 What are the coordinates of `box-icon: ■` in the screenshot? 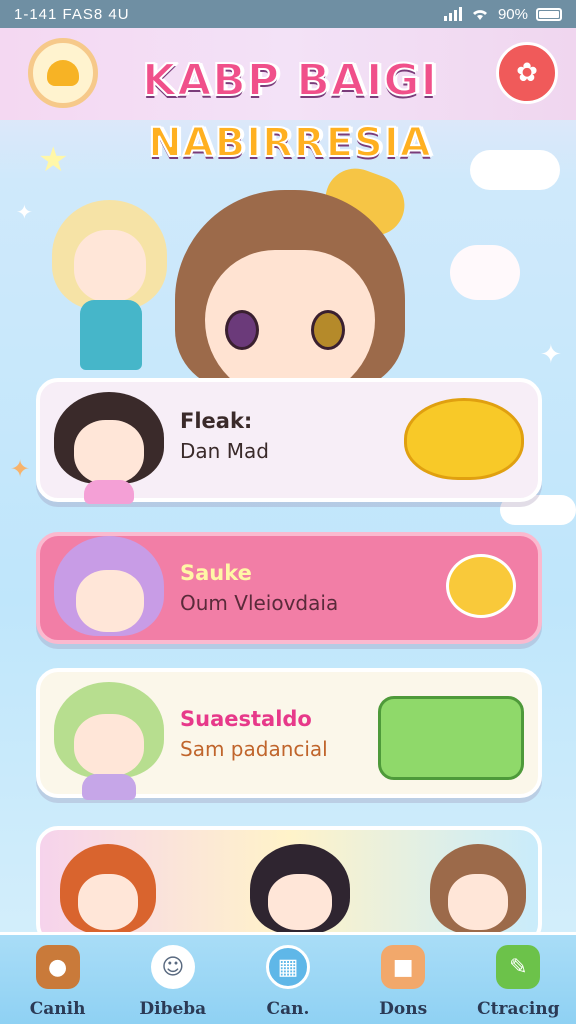 It's located at (403, 967).